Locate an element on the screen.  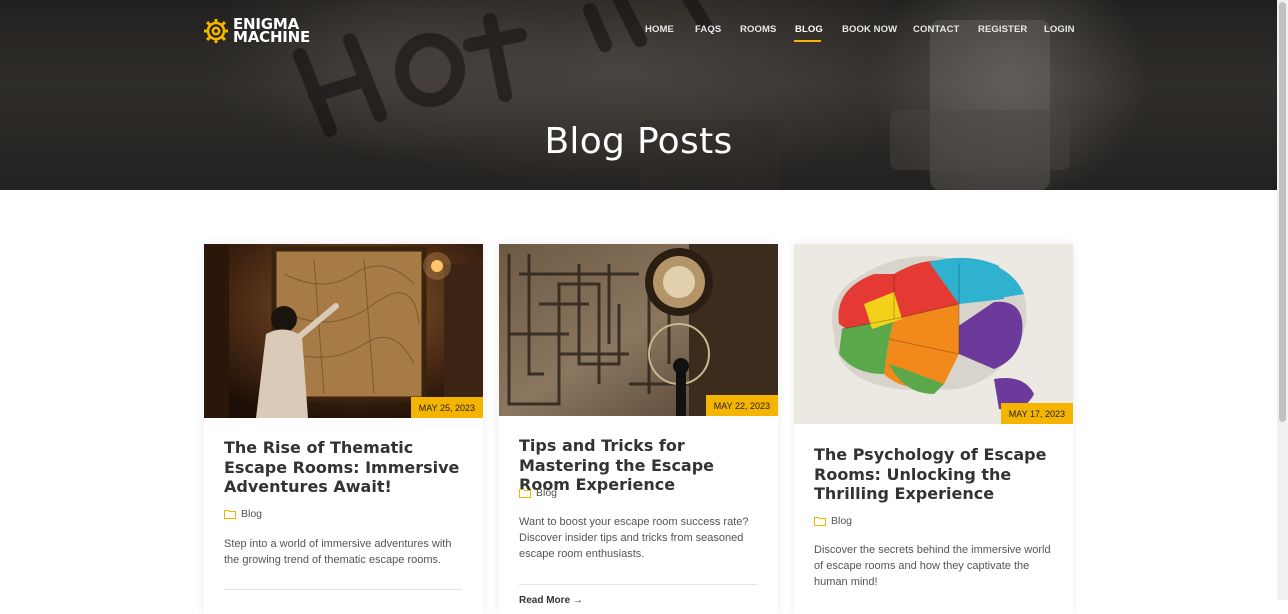
post-date-badge: MAY 25, 2023 is located at coordinates (446, 407).